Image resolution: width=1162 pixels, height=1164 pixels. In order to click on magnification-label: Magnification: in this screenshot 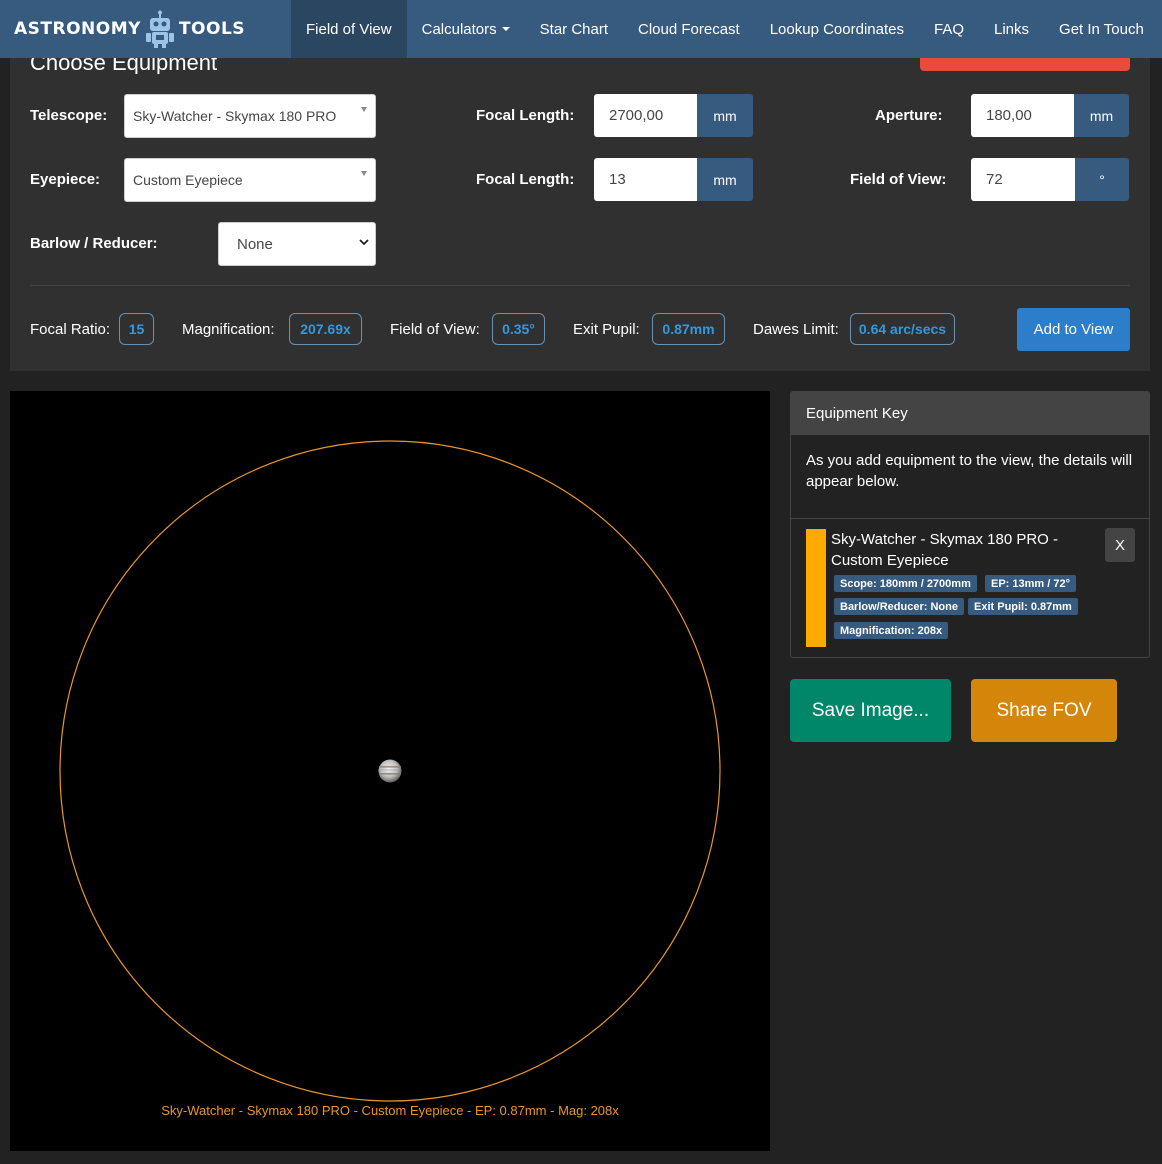, I will do `click(228, 329)`.